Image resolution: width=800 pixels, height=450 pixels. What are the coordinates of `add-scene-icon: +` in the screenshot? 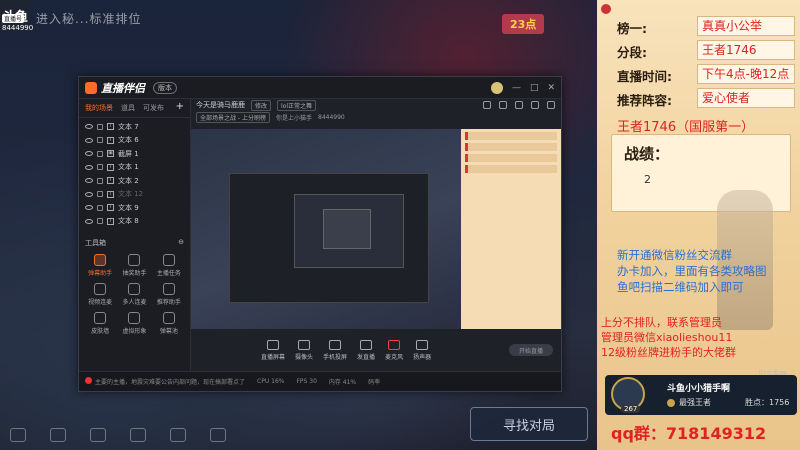 It's located at (180, 107).